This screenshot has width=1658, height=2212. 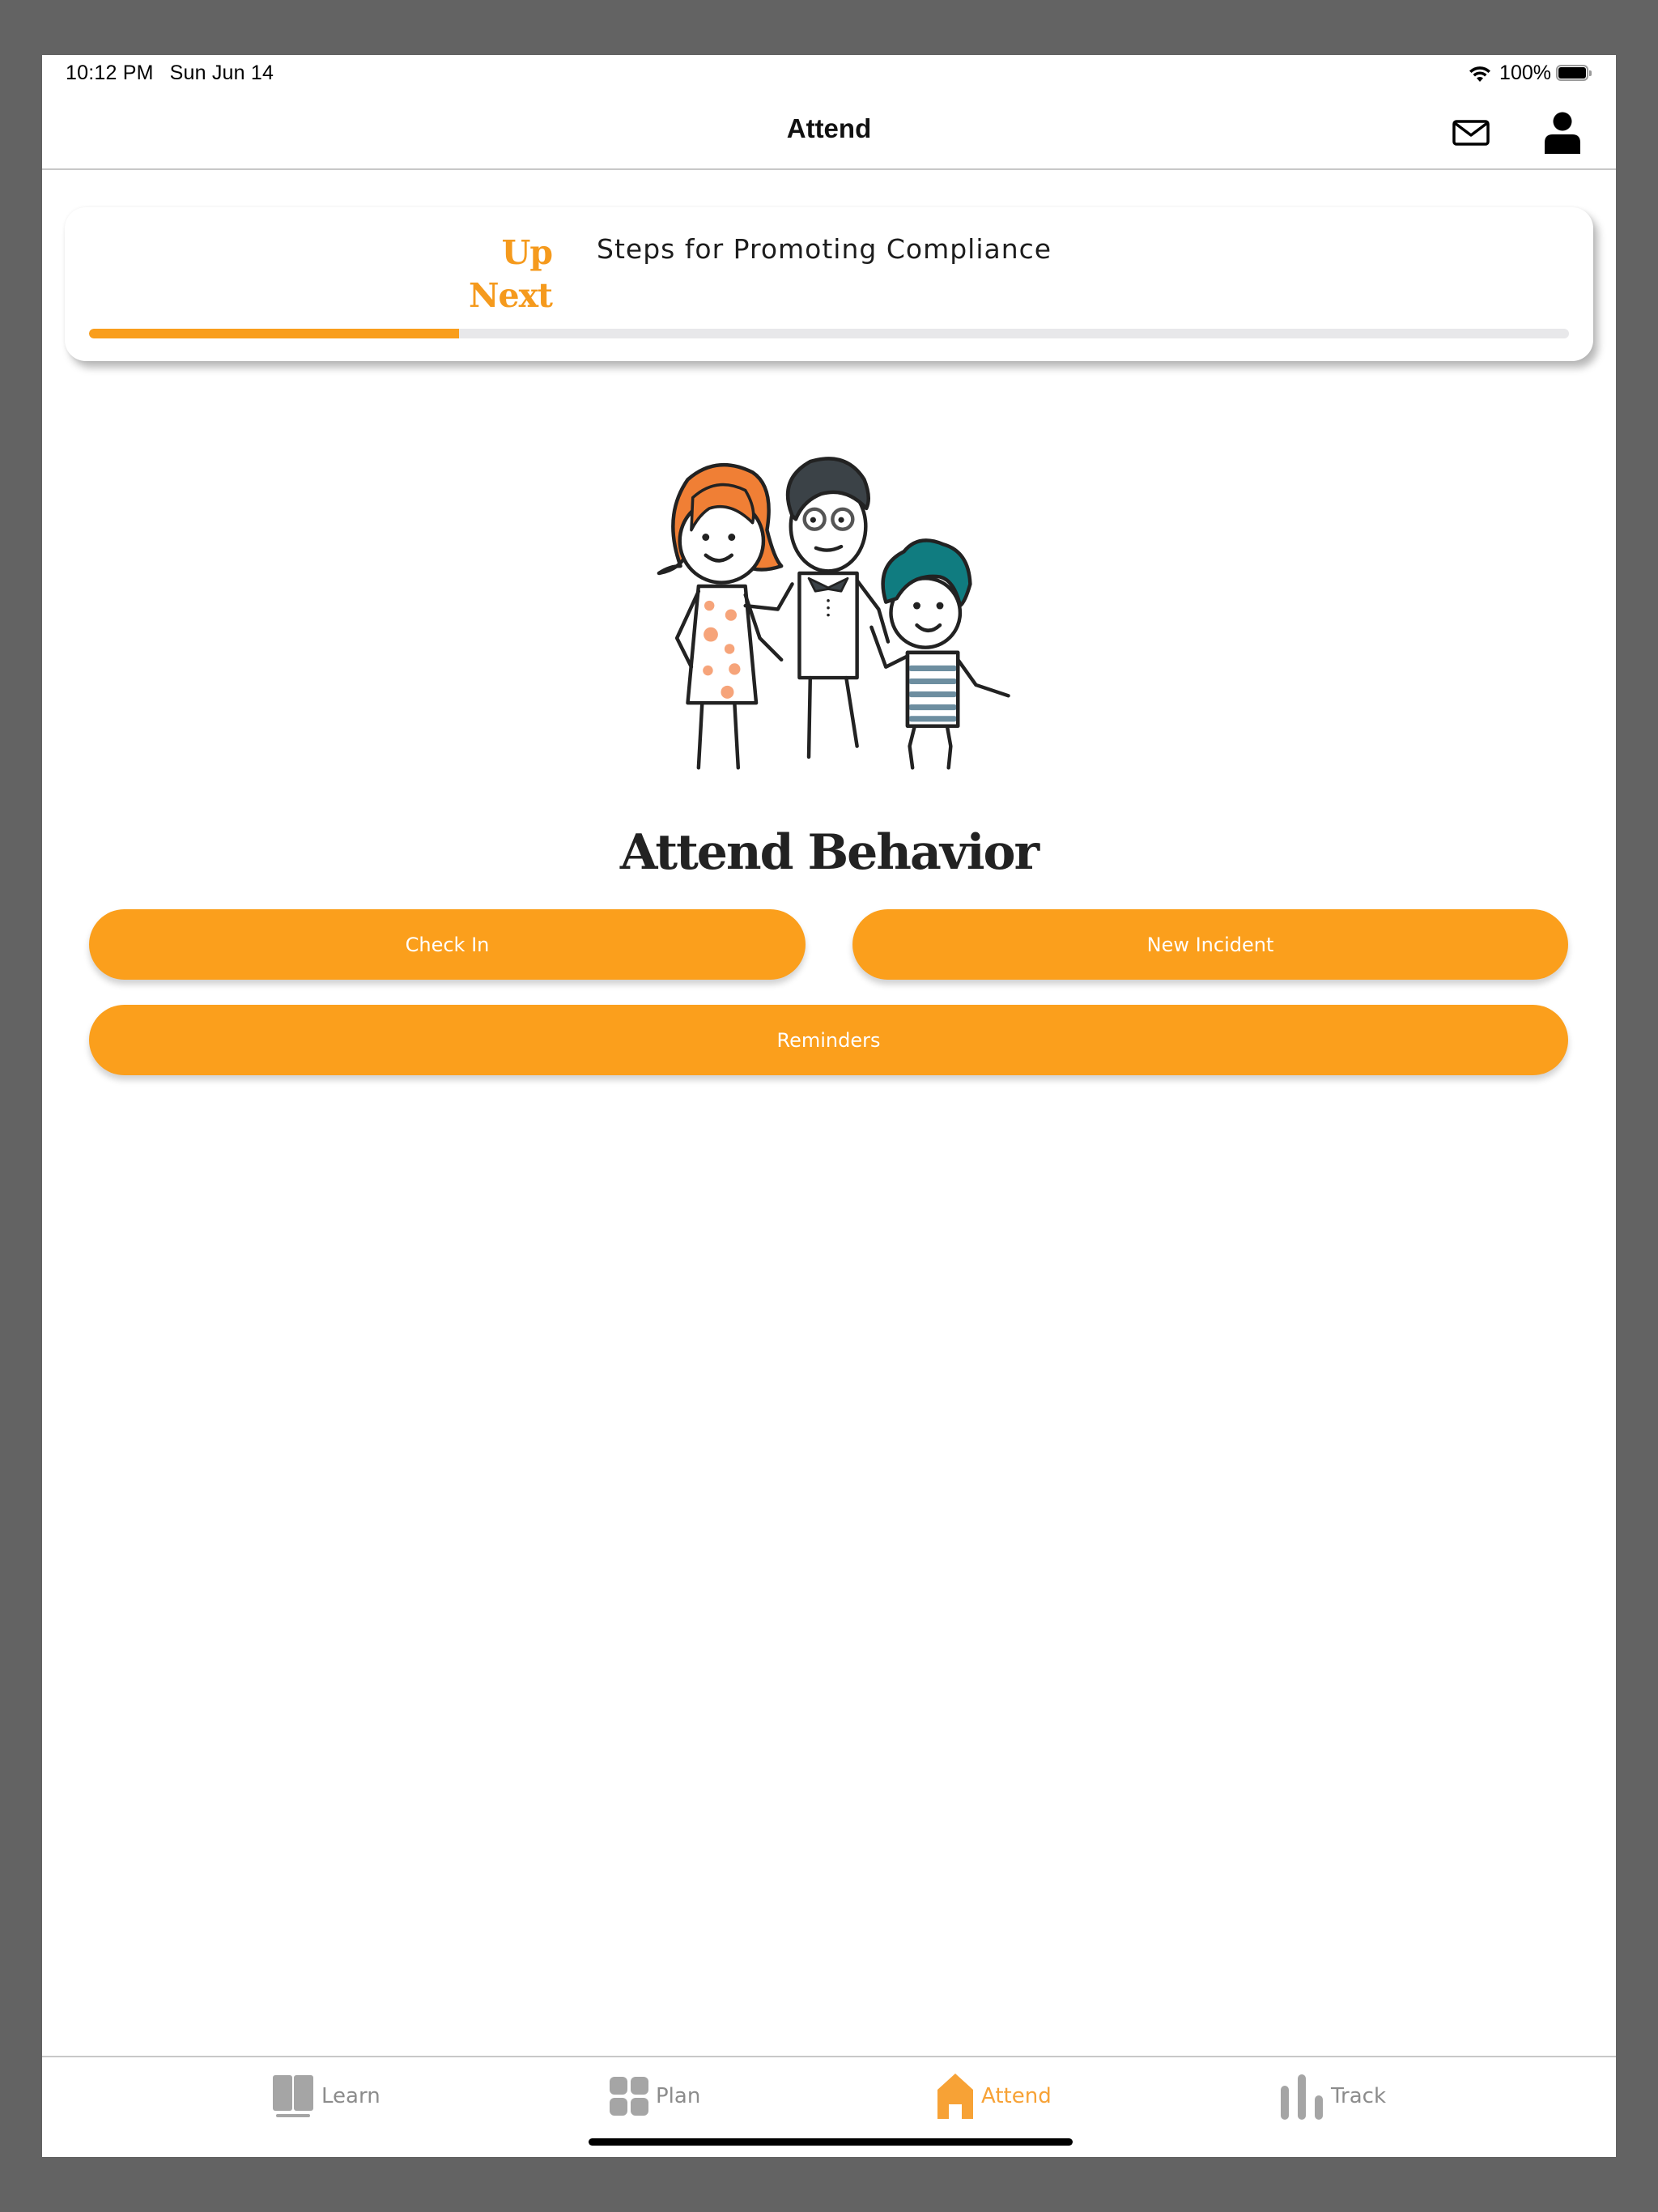 I want to click on status-bar-right: 100%, so click(x=1530, y=74).